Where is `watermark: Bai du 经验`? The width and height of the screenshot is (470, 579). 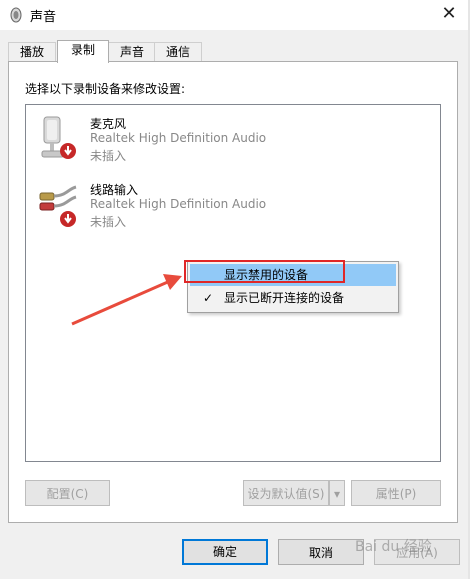
watermark: Bai du 经验 is located at coordinates (393, 547).